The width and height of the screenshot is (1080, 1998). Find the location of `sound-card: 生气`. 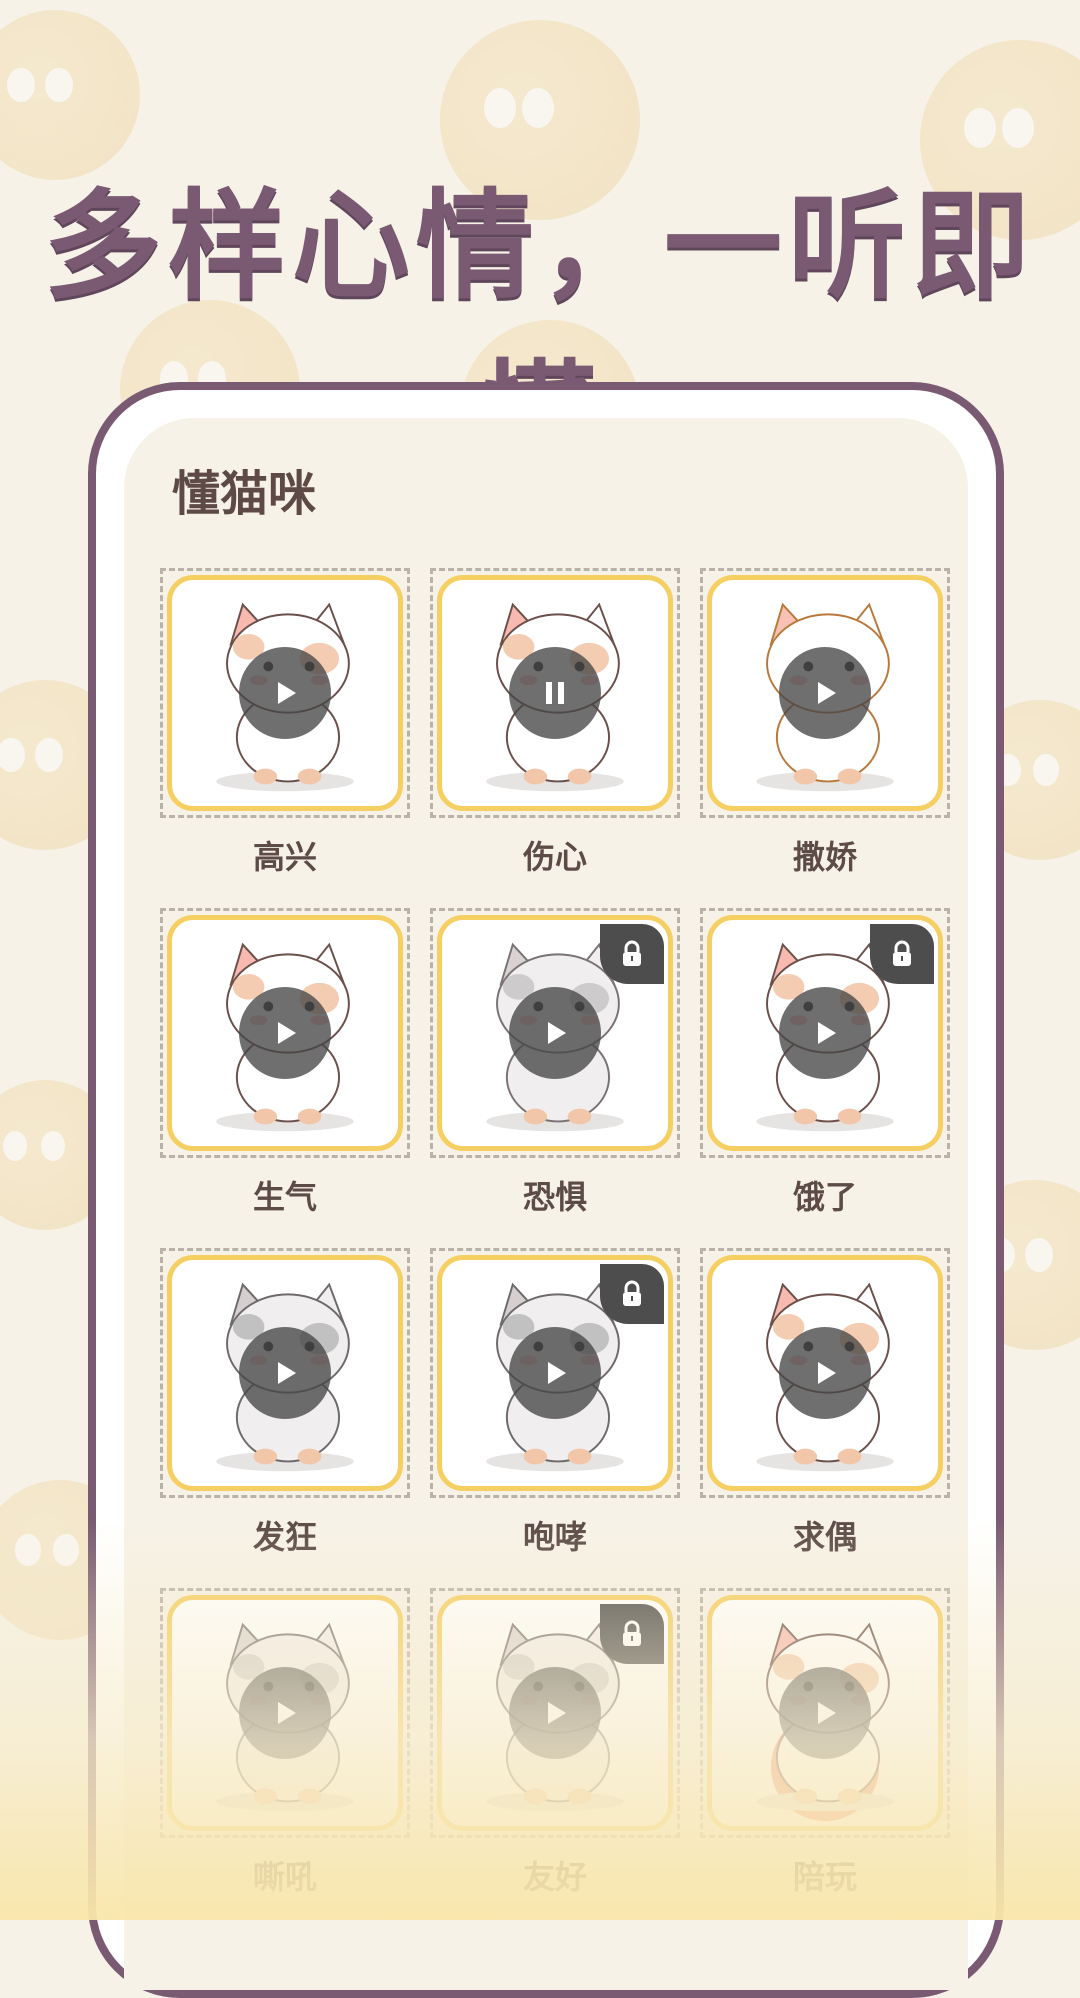

sound-card: 生气 is located at coordinates (285, 1062).